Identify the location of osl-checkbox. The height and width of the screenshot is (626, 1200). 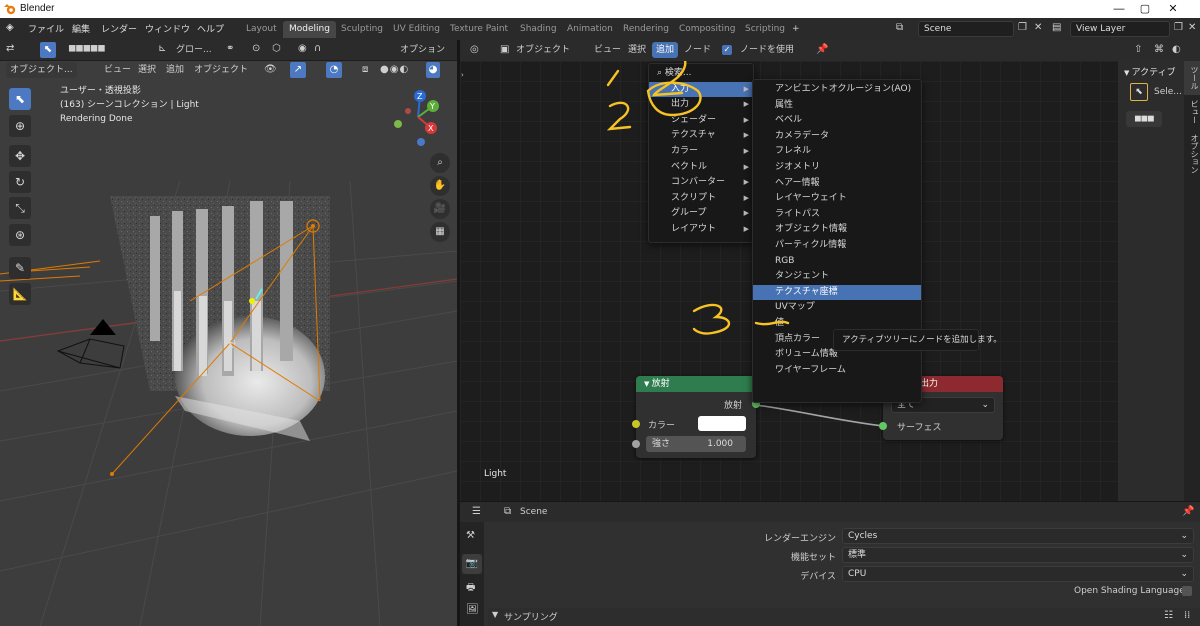
(1187, 591).